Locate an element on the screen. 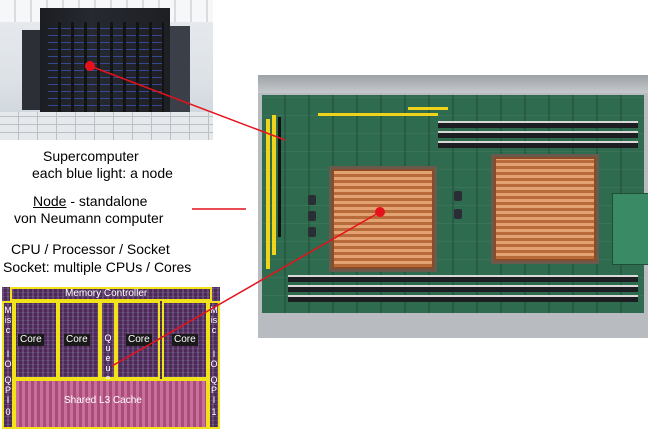 The width and height of the screenshot is (648, 432). node-term: Node is located at coordinates (50, 201).